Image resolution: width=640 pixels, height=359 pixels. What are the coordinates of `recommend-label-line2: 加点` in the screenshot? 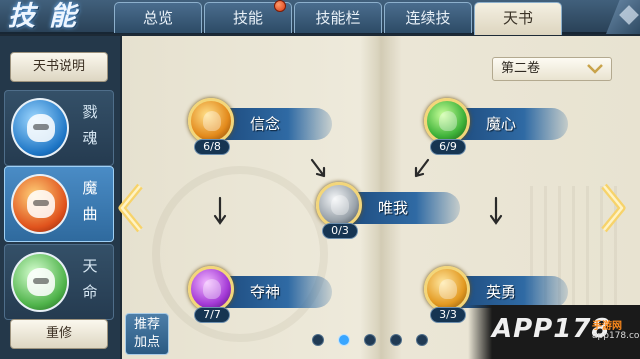 It's located at (146, 342).